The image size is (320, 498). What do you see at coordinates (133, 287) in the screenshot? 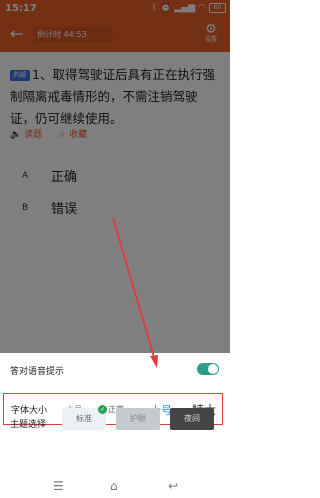
I see `annotation-arrow-line` at bounding box center [133, 287].